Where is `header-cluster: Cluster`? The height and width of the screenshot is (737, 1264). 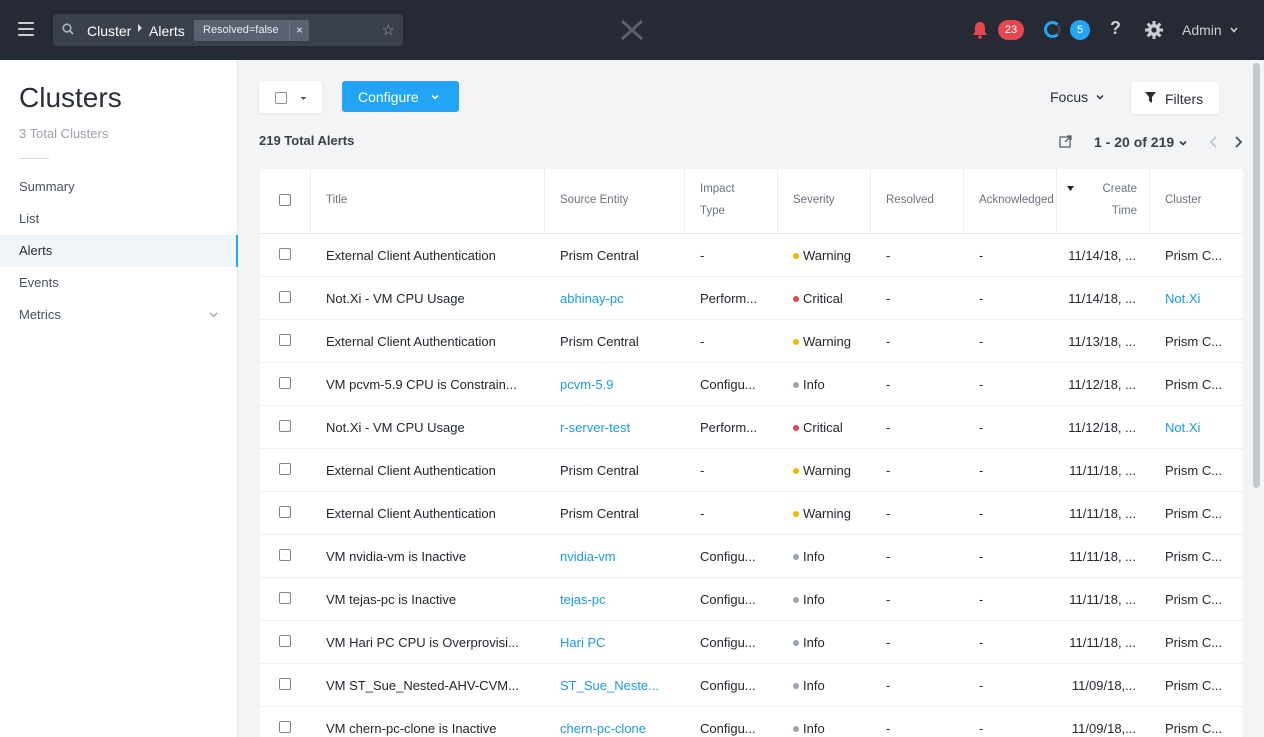 header-cluster: Cluster is located at coordinates (1196, 201).